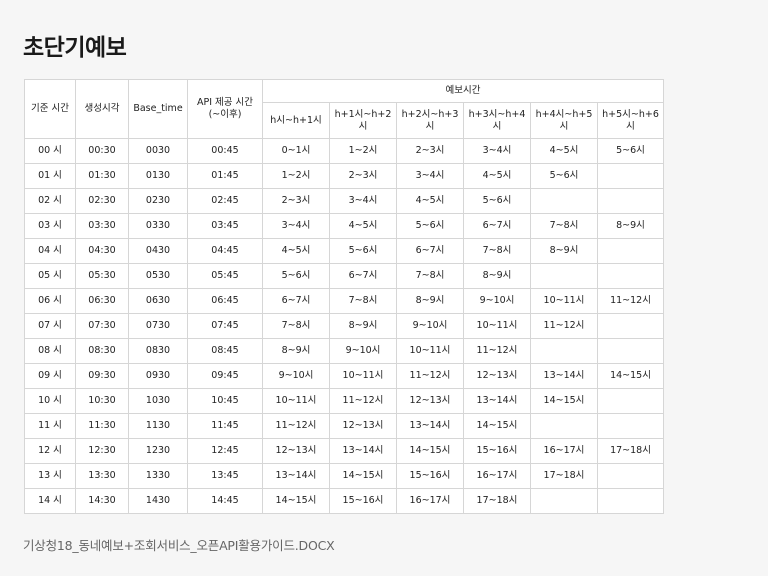 Image resolution: width=768 pixels, height=576 pixels. Describe the element at coordinates (497, 351) in the screenshot. I see `cell-forecast-3: 11~12시` at that location.